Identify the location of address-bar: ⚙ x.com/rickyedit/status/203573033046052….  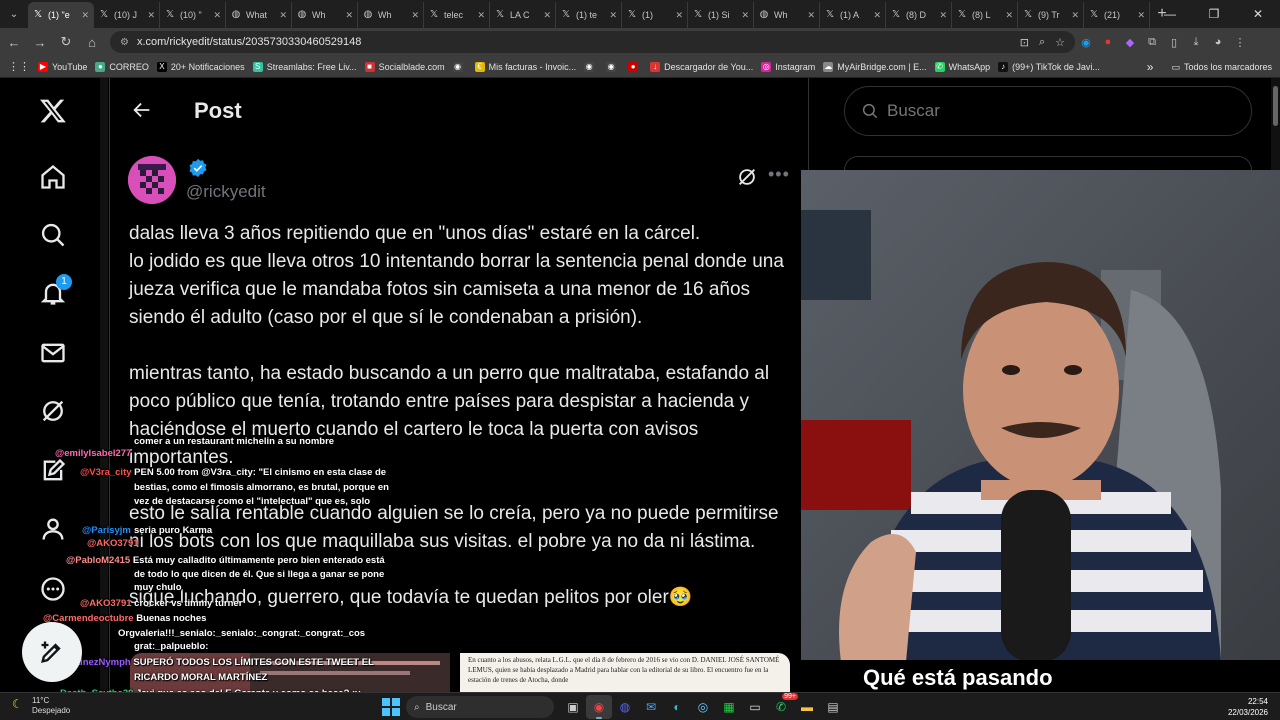
(592, 42).